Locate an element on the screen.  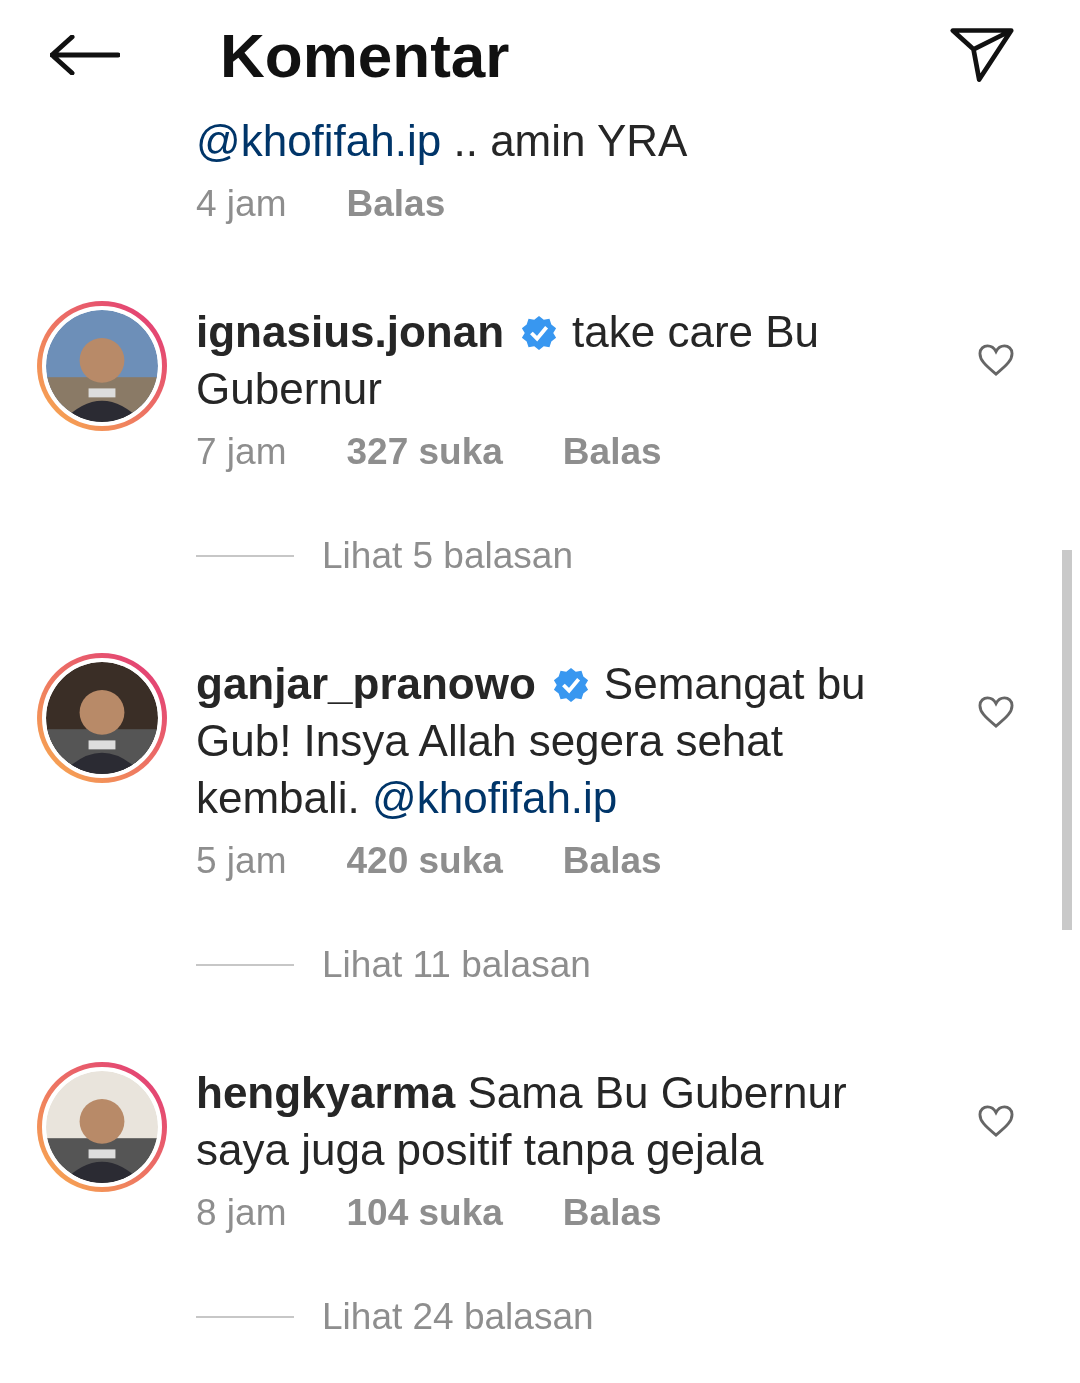
comment-time: 8 jam is located at coordinates (241, 1213).